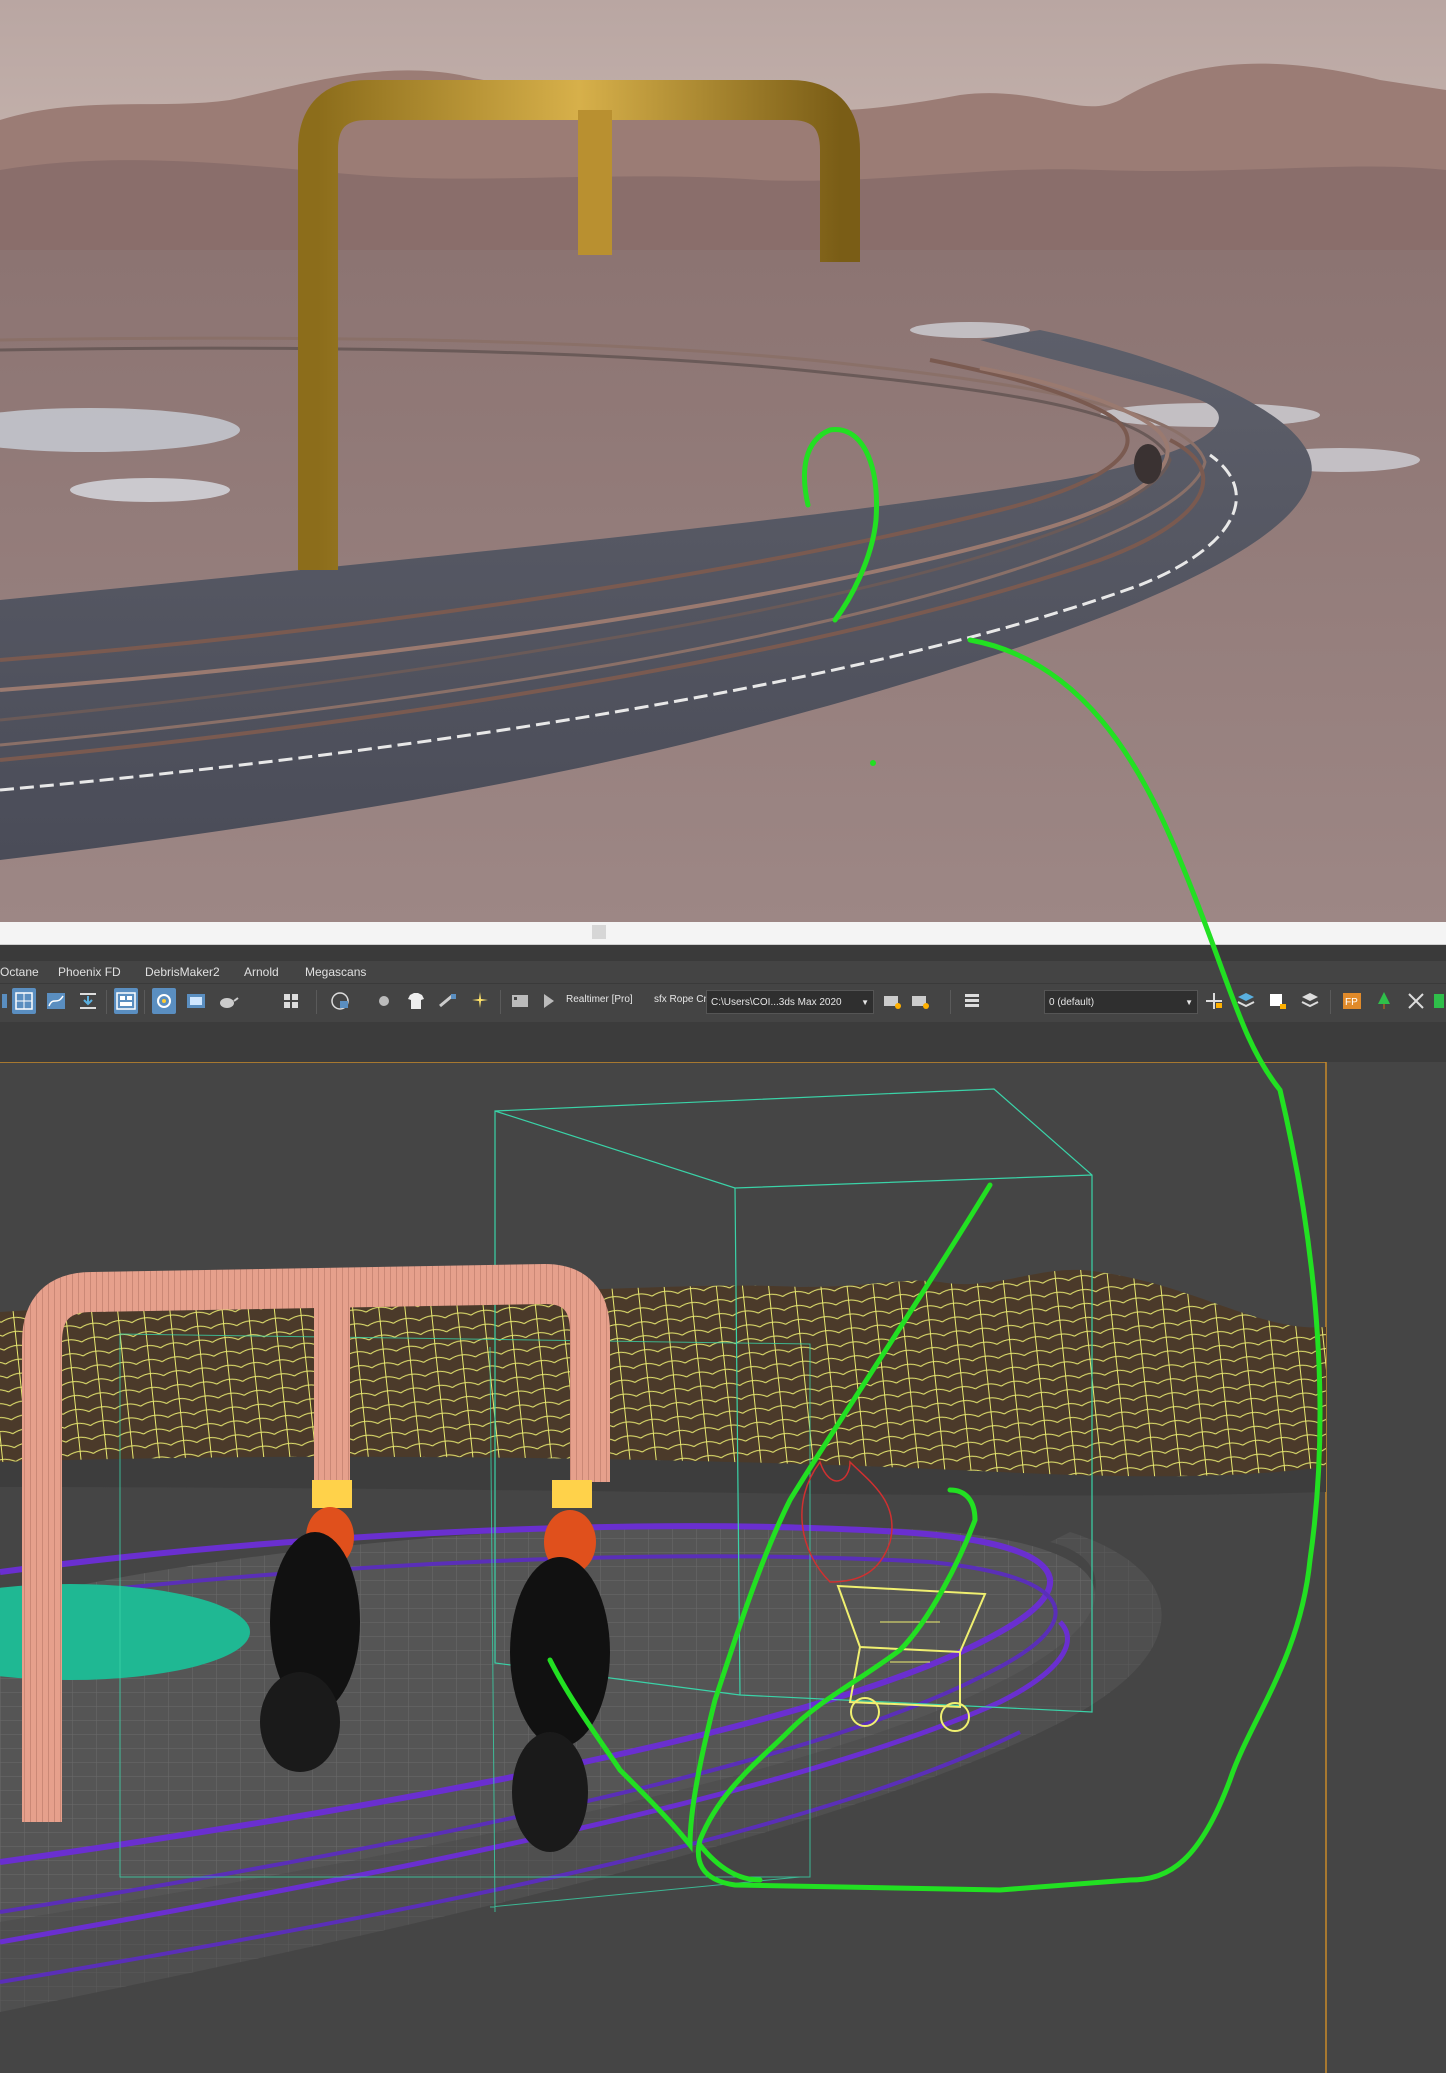 This screenshot has height=2073, width=1446. I want to click on tree-icon, so click(1384, 1001).